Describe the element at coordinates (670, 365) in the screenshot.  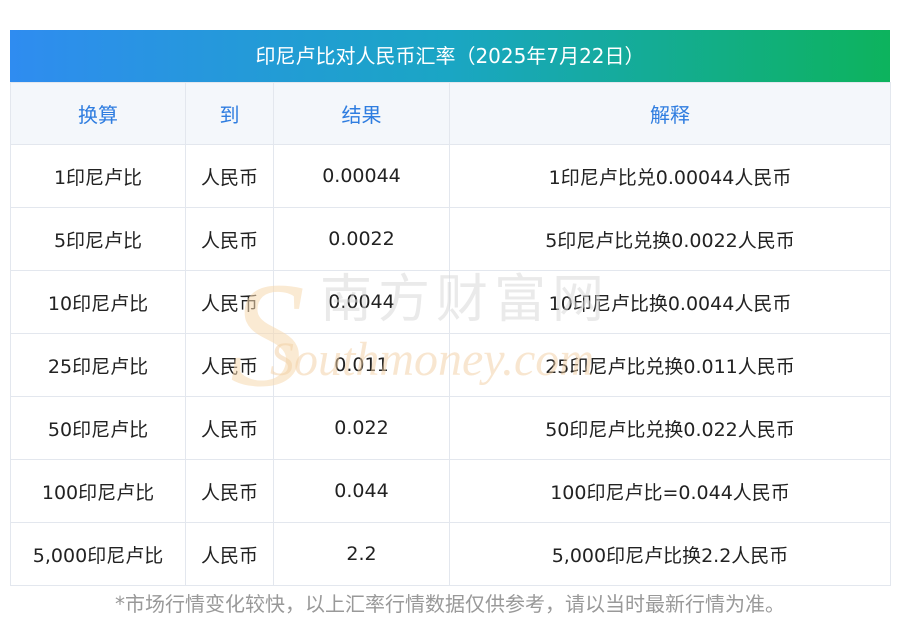
I see `cell-explain: 25印尼卢比兑换0.011人民币` at that location.